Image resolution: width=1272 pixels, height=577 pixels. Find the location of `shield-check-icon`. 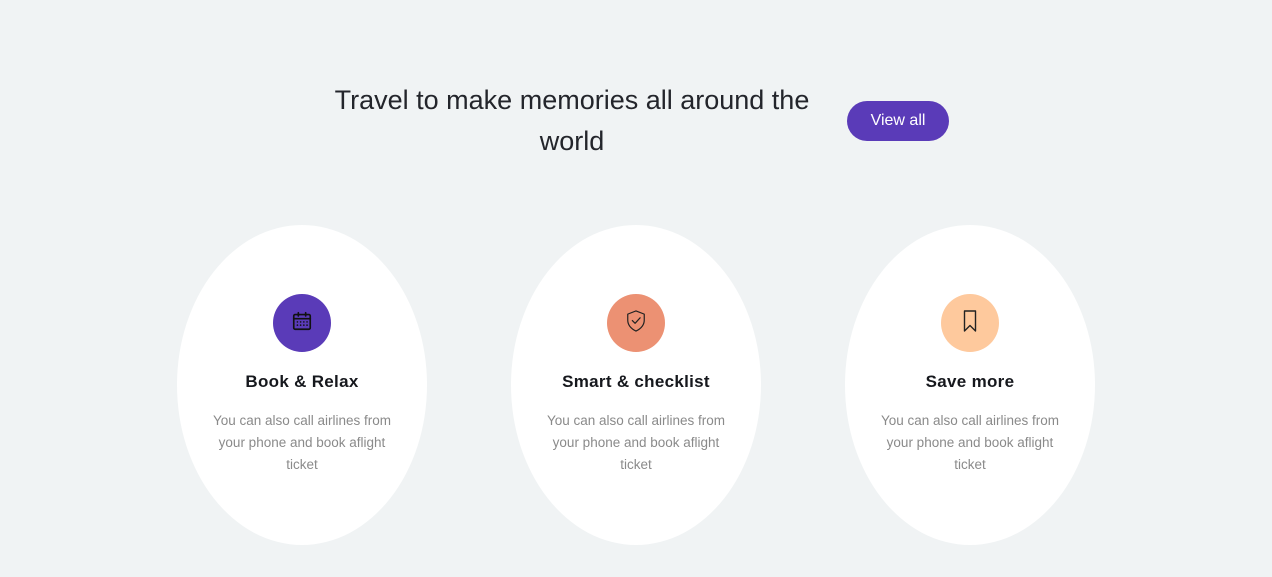

shield-check-icon is located at coordinates (636, 323).